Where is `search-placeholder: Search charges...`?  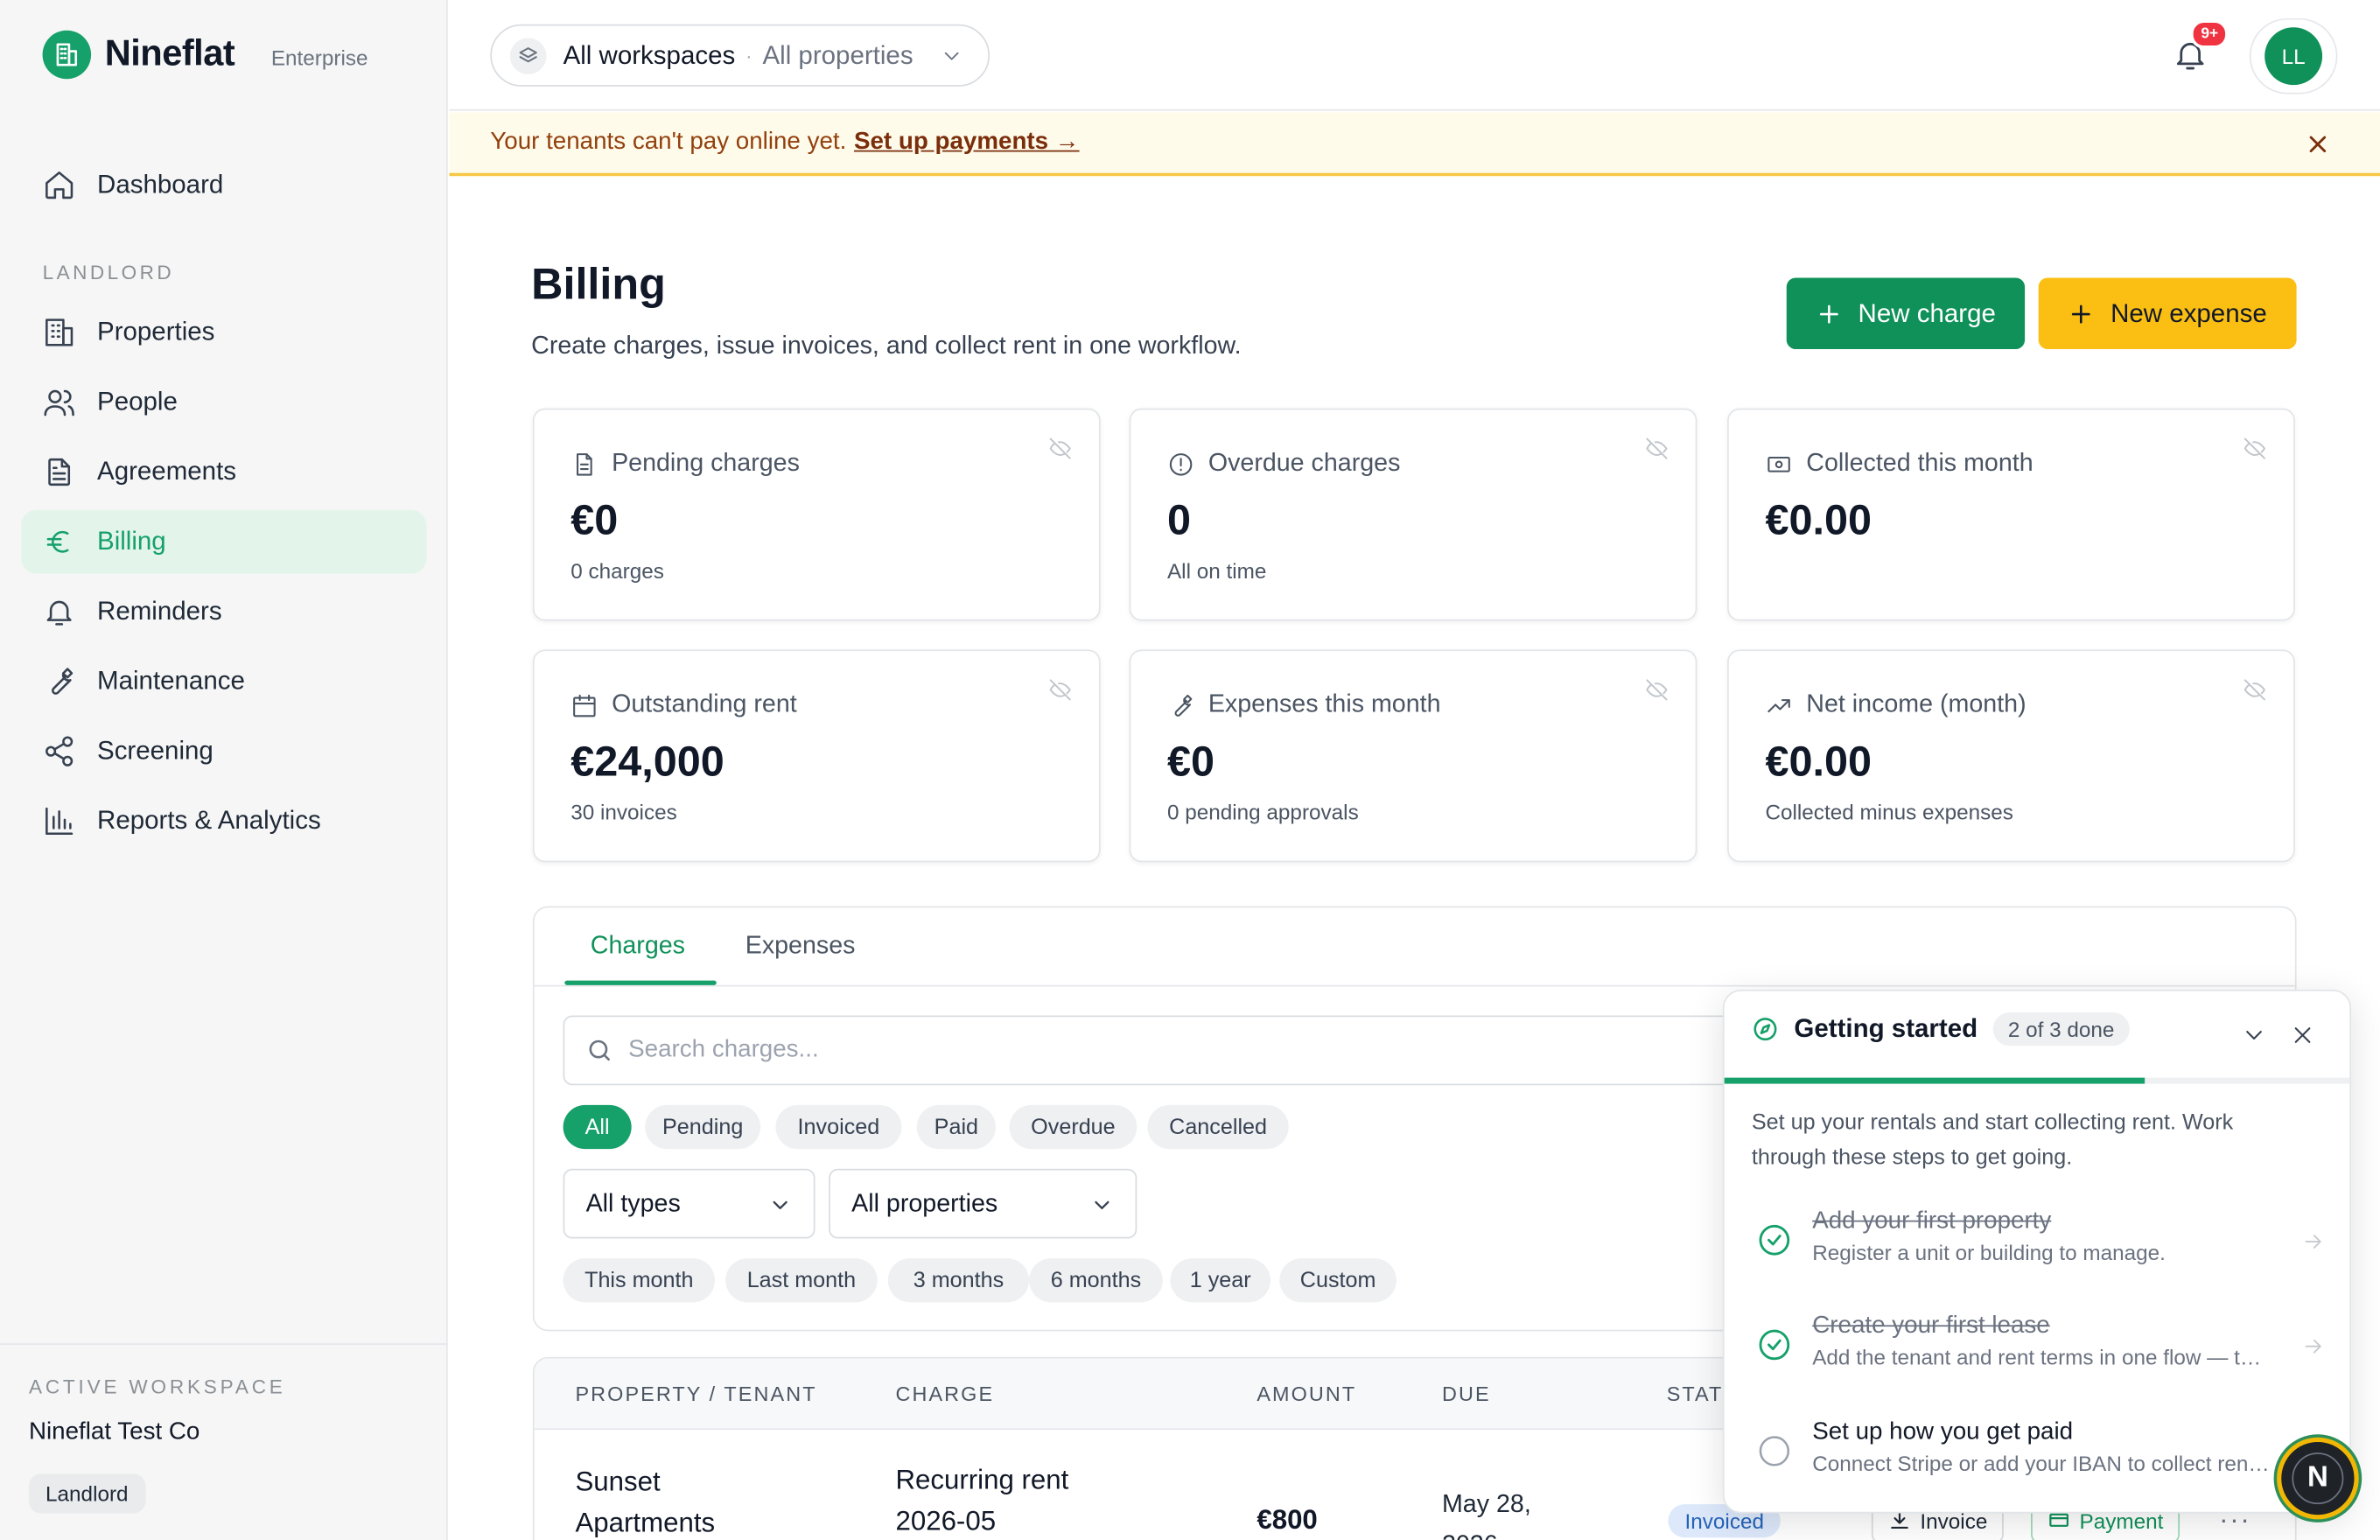
search-placeholder: Search charges... is located at coordinates (723, 1049).